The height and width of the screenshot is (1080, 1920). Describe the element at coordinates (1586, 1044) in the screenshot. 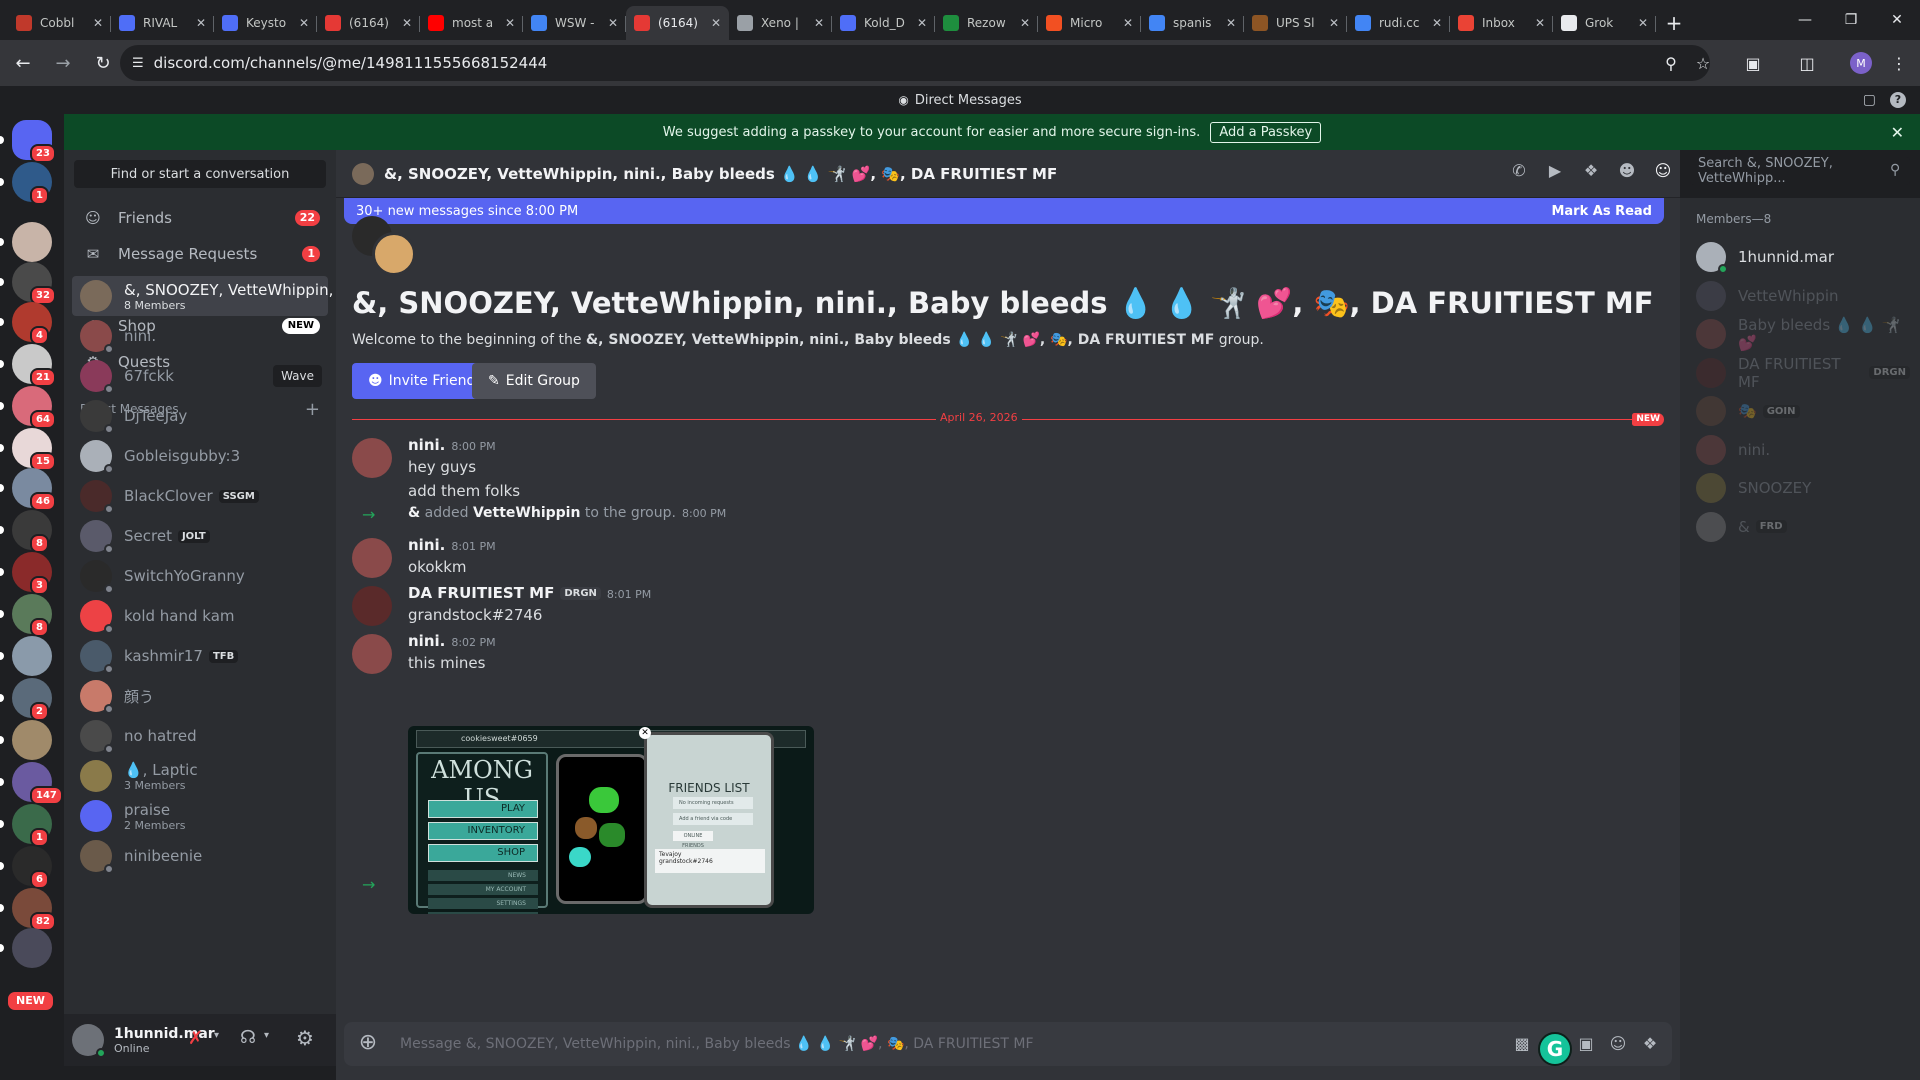

I see `sticker-icon: ▣` at that location.